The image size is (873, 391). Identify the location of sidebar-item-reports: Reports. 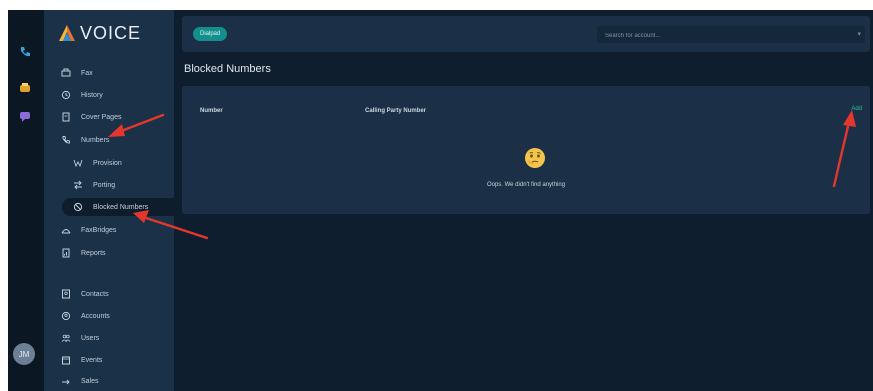
(83, 253).